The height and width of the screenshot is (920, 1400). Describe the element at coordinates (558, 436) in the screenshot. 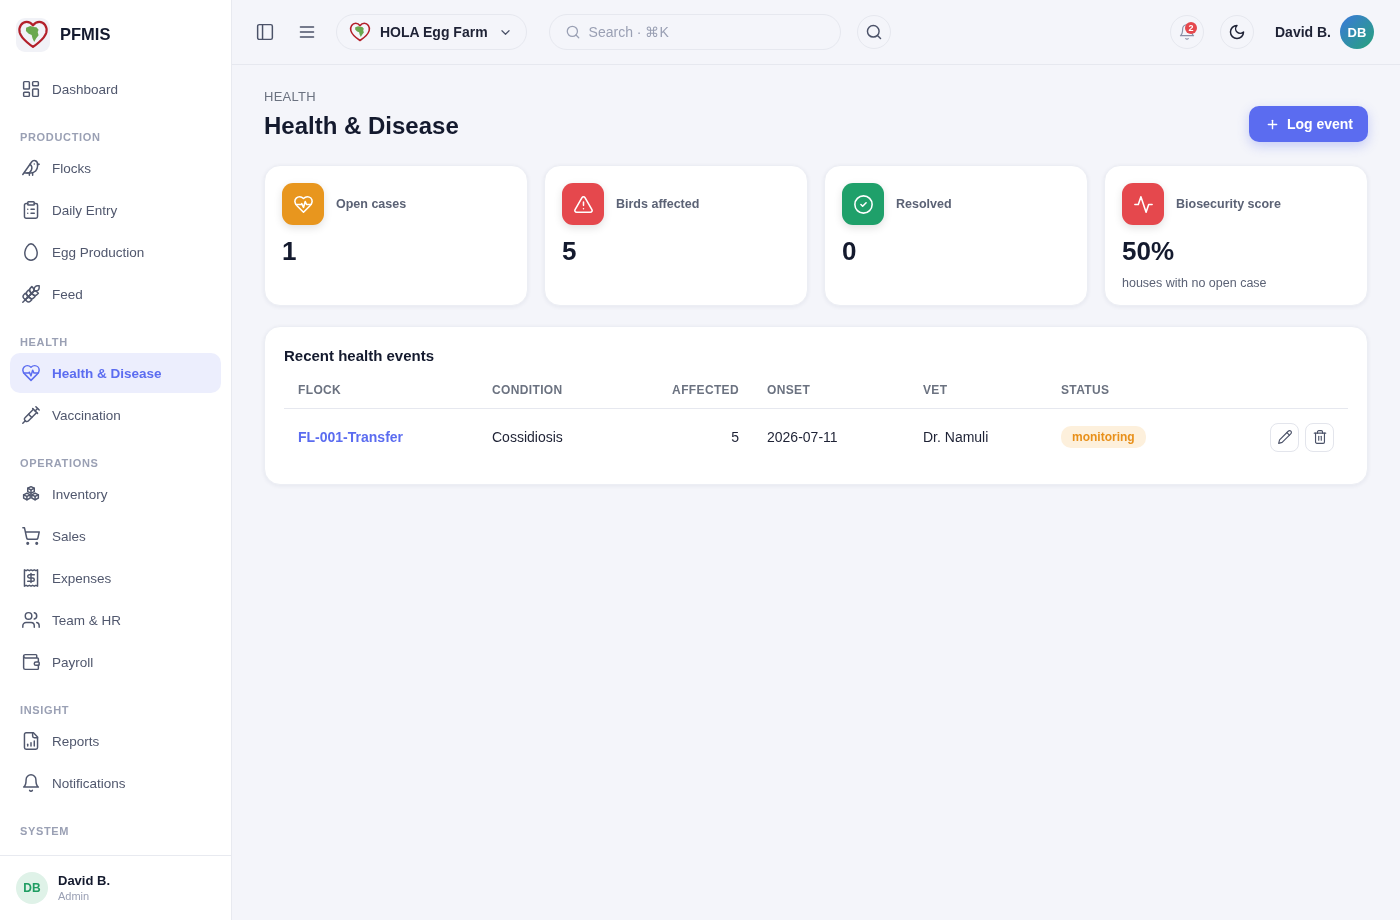

I see `table-cell: Cossidiosis` at that location.